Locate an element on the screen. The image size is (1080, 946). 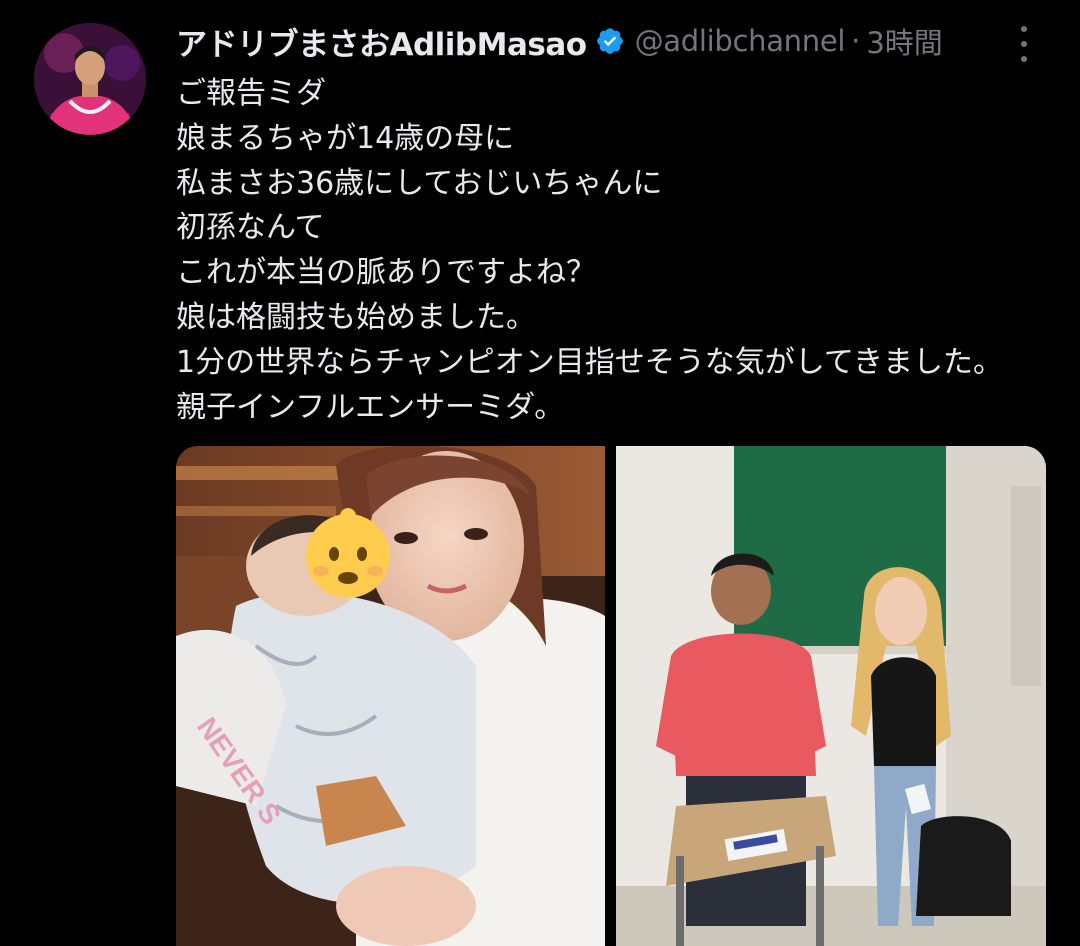
tweet-header: アドリブまさおAdlibMasao @adlibchannel · 3時間 is located at coordinates (559, 41).